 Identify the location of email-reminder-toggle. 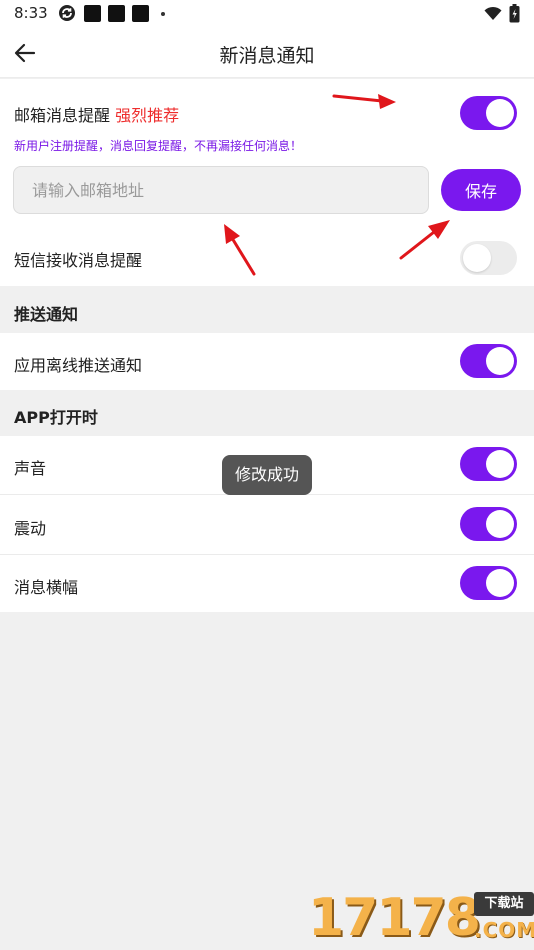
(488, 113).